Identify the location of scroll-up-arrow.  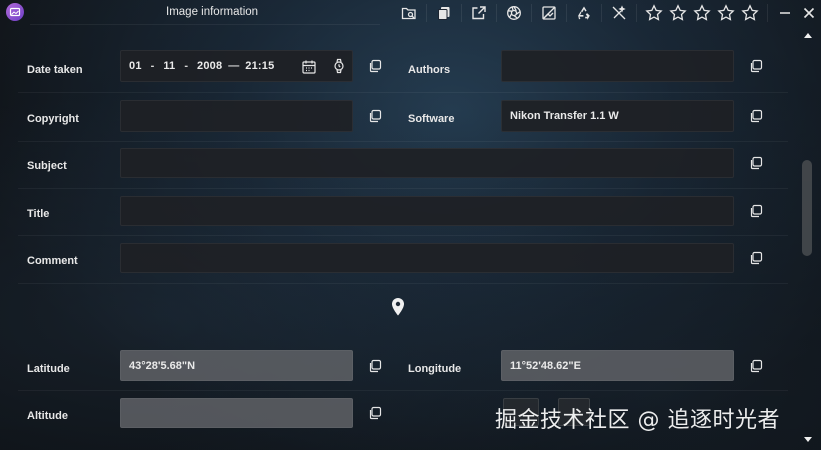
(808, 35).